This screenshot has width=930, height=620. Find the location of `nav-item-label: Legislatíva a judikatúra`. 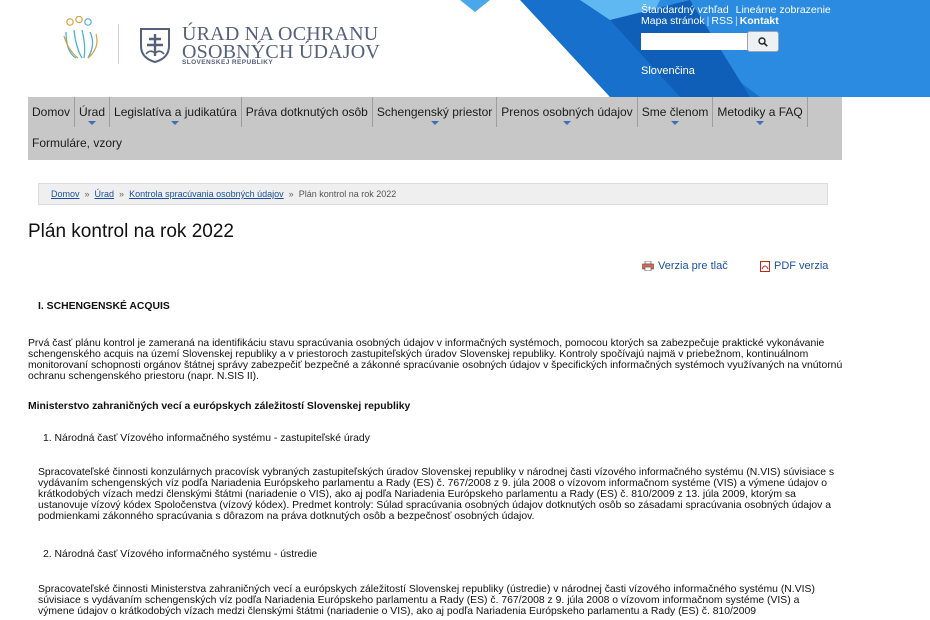

nav-item-label: Legislatíva a judikatúra is located at coordinates (175, 112).